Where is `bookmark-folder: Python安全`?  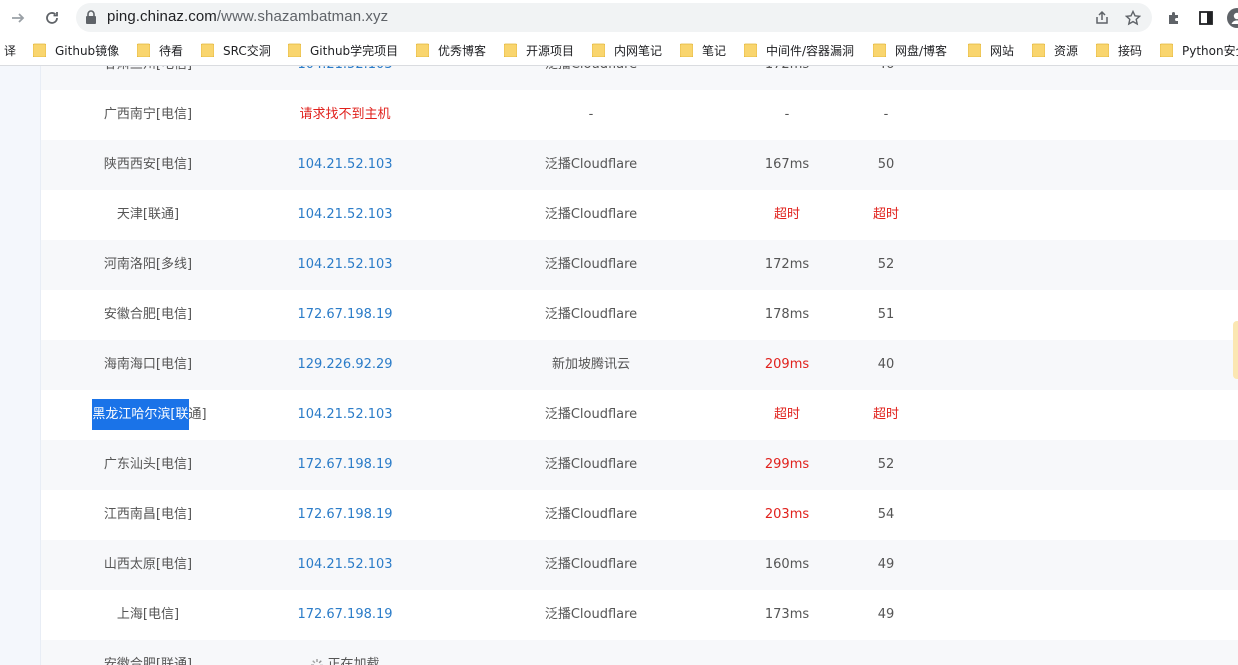 bookmark-folder: Python安全 is located at coordinates (1199, 50).